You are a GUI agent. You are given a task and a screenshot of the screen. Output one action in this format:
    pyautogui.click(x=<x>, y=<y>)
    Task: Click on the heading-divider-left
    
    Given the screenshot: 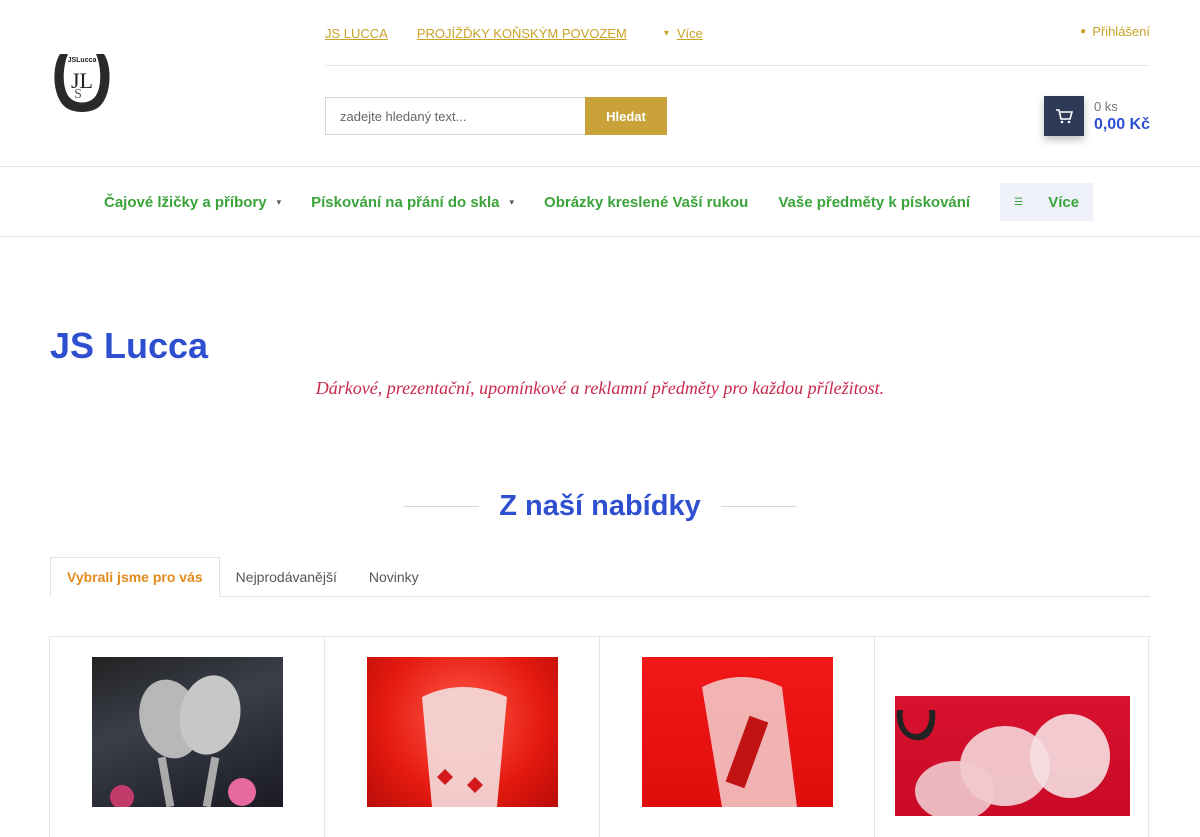 What is the action you would take?
    pyautogui.click(x=442, y=506)
    